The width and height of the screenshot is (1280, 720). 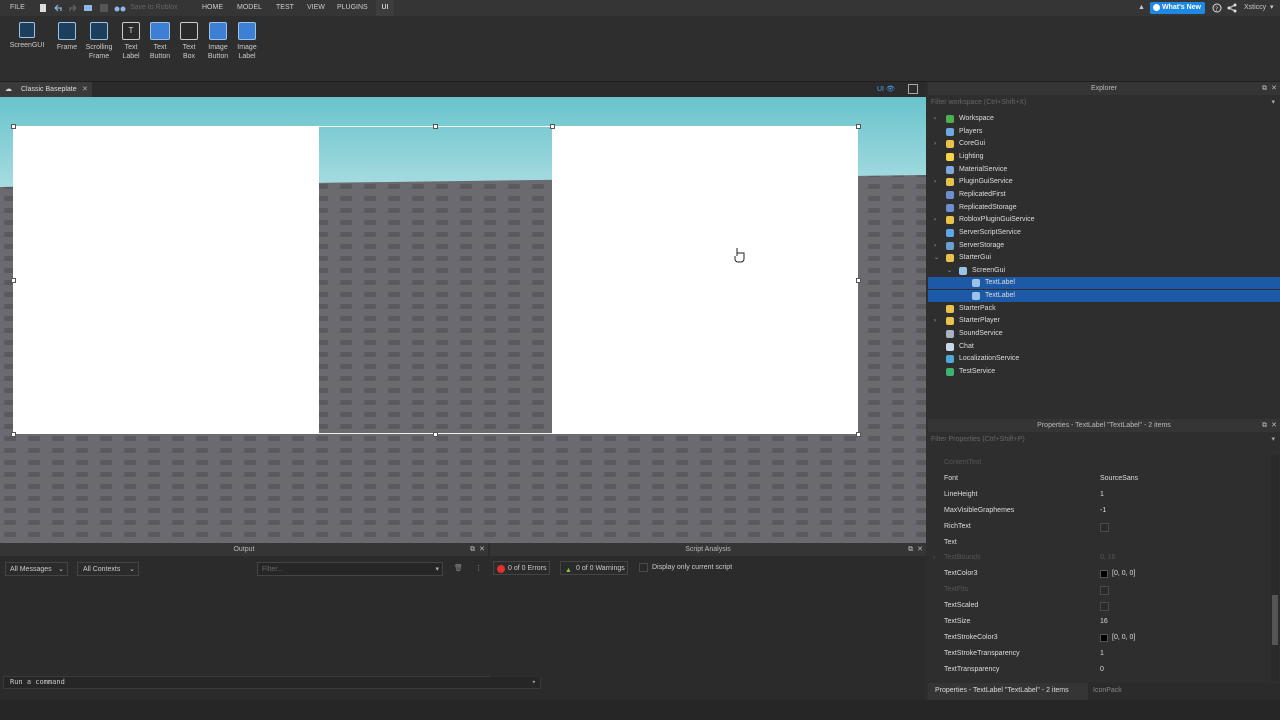 I want to click on user-dropdown-icon: ▾, so click(x=1272, y=8).